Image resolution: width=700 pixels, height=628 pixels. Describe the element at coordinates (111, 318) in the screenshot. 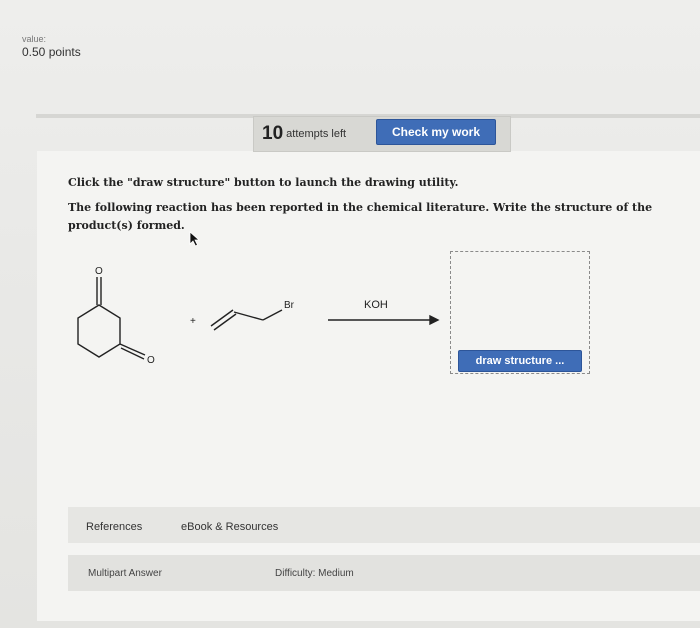

I see `cyclohexanedione-structure` at that location.